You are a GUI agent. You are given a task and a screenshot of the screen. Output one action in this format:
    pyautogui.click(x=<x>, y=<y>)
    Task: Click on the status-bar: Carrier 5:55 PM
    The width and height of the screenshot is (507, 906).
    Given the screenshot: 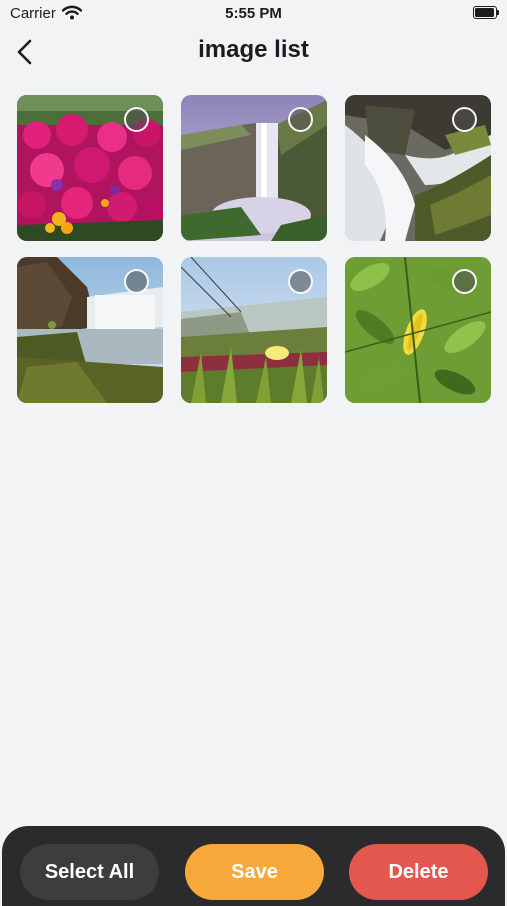 What is the action you would take?
    pyautogui.click(x=253, y=14)
    